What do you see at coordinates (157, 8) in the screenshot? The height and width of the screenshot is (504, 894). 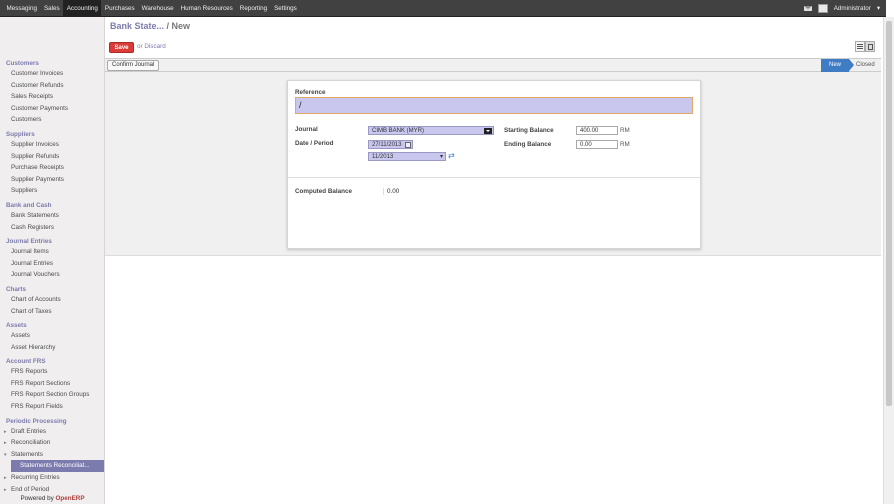 I see `menu-warehouse: Warehouse` at bounding box center [157, 8].